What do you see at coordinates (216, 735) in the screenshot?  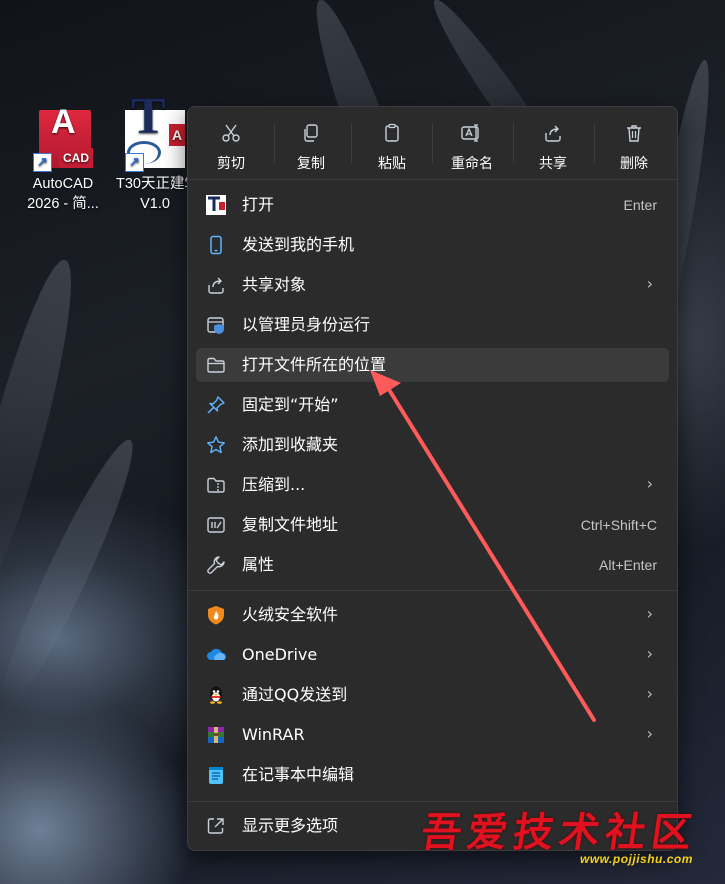 I see `winrar-icon` at bounding box center [216, 735].